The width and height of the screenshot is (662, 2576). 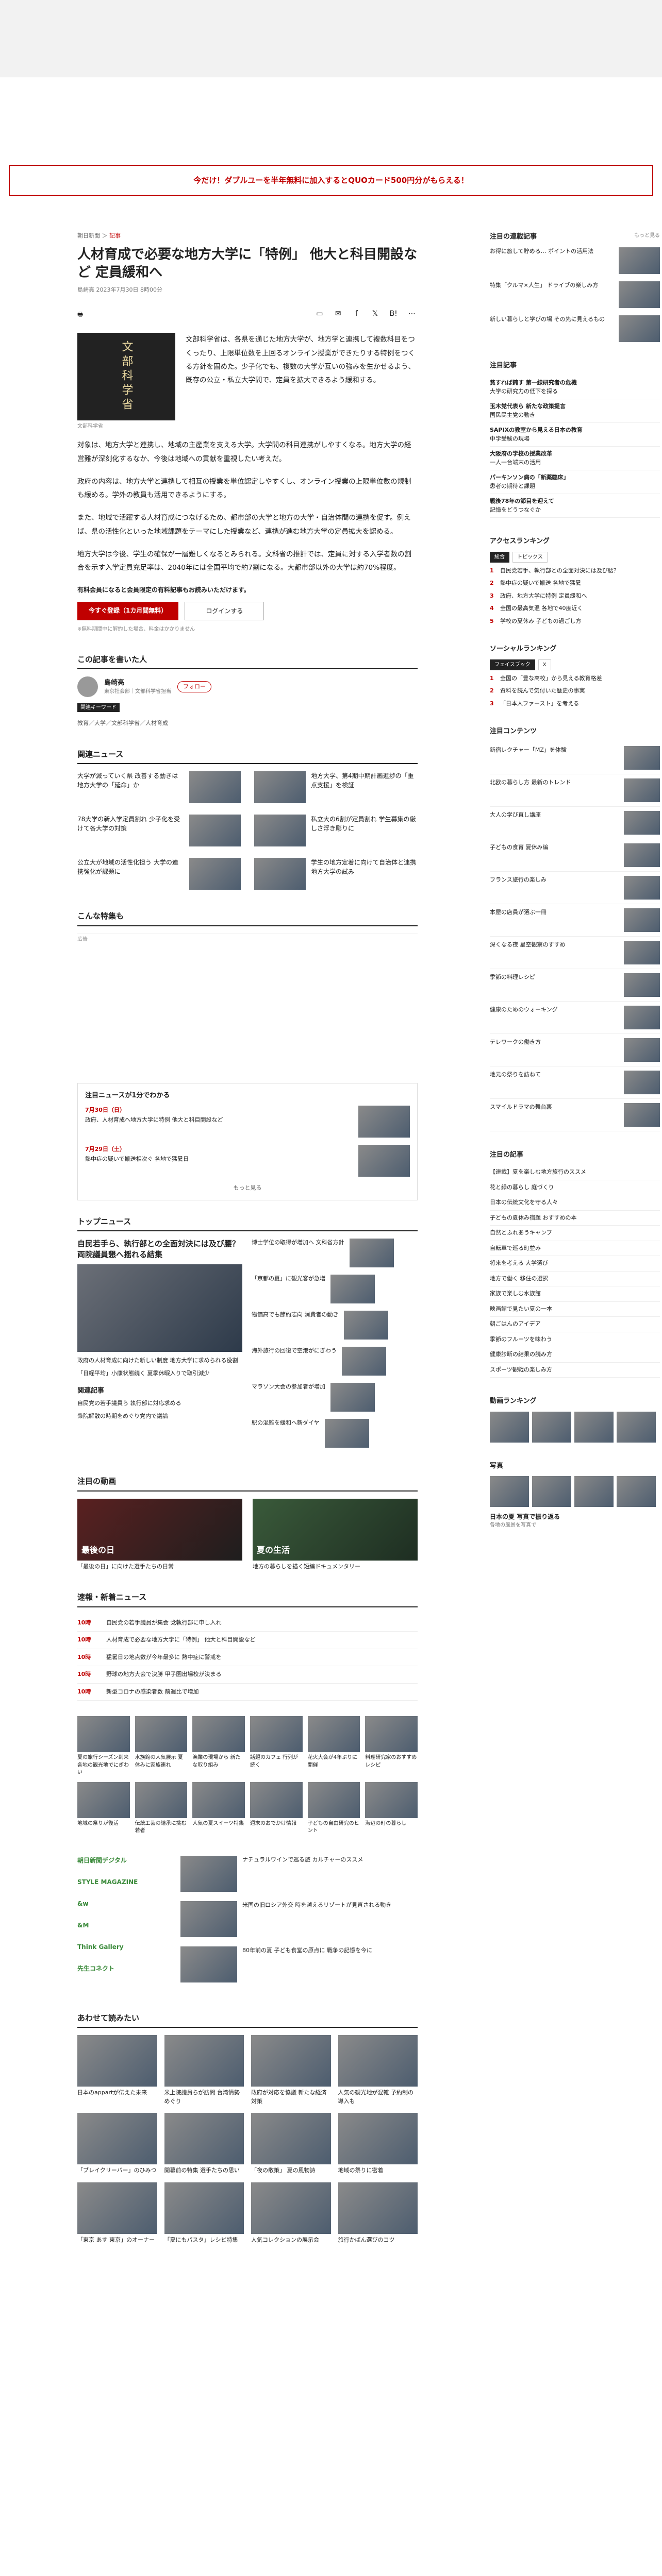 What do you see at coordinates (248, 1640) in the screenshot?
I see `breaking-item: 10時 人材育成で必要な地方大学に「特例」 他大と科目開設など` at bounding box center [248, 1640].